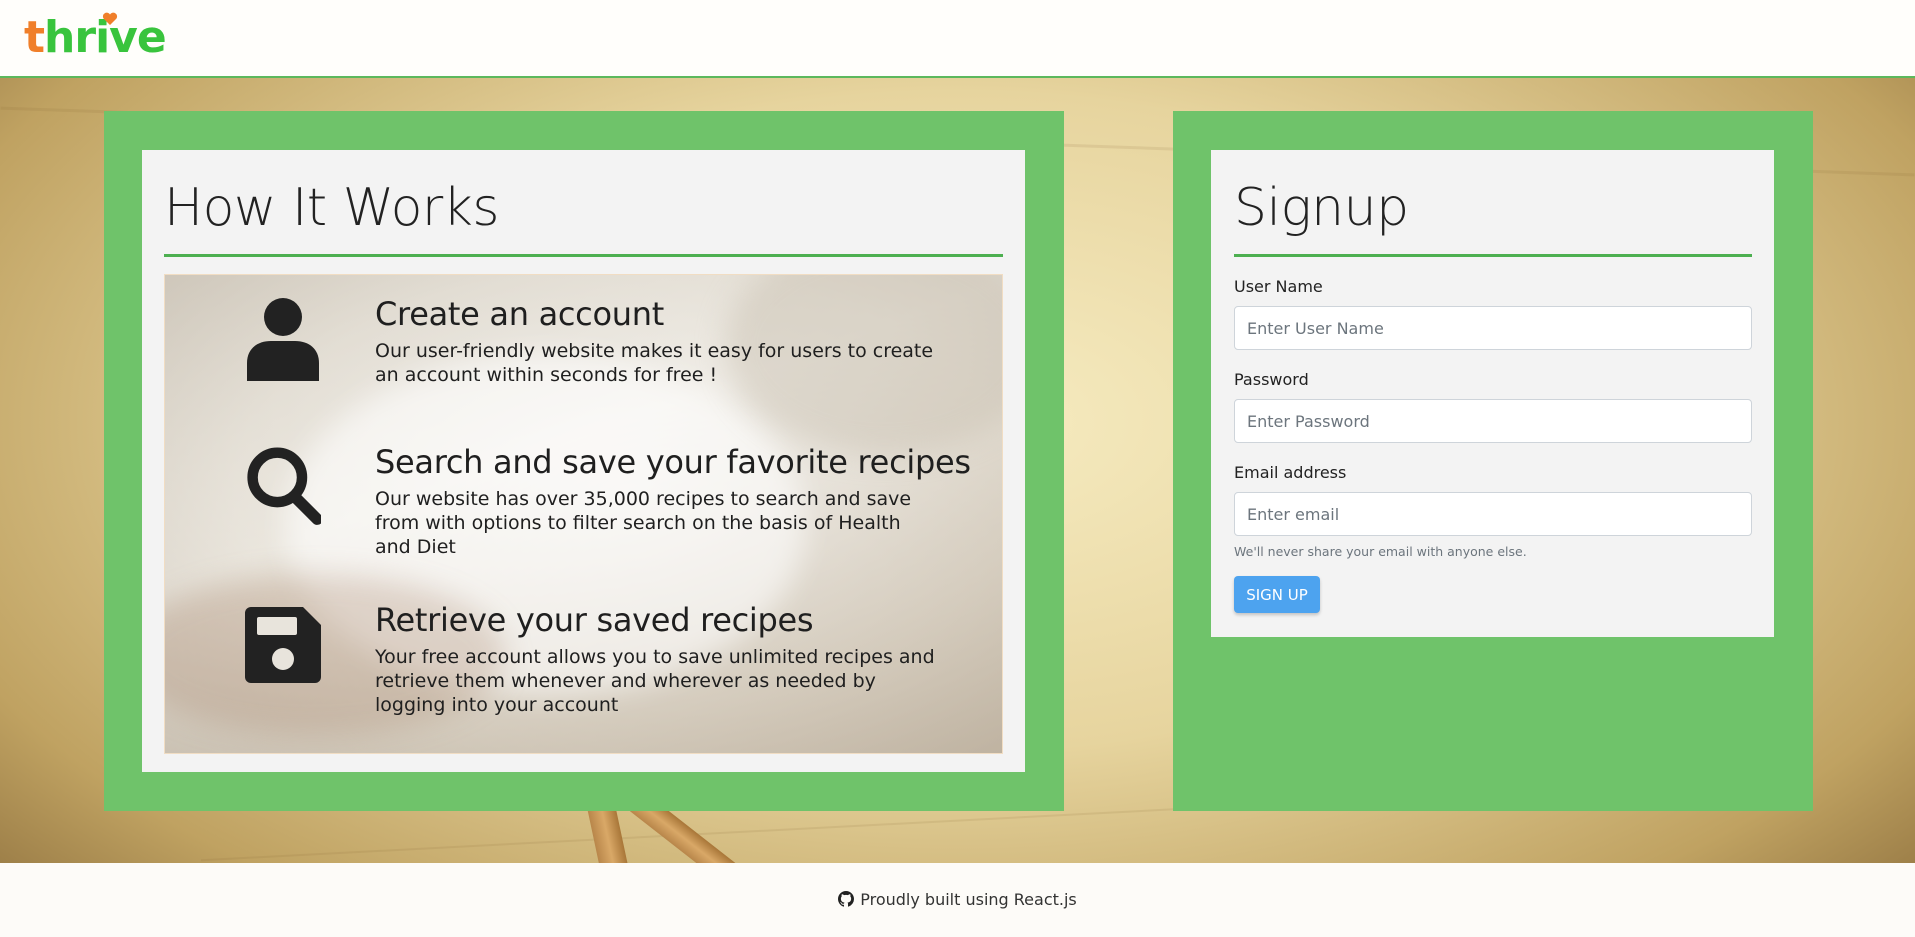  Describe the element at coordinates (284, 486) in the screenshot. I see `search-icon` at that location.